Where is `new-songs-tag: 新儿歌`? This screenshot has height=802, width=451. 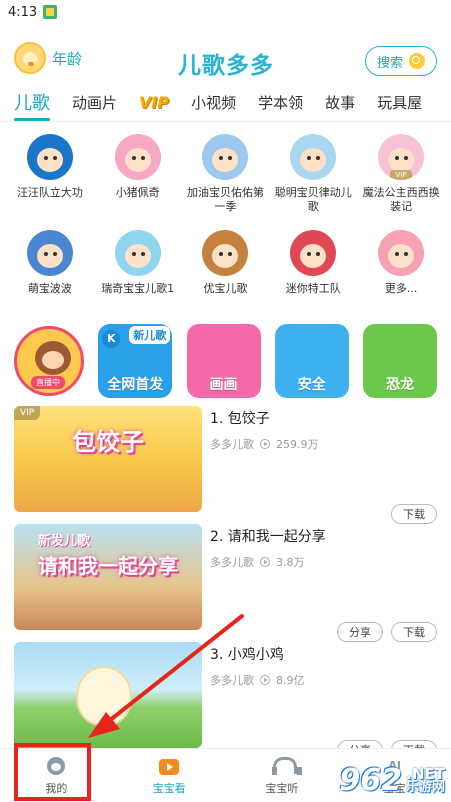 new-songs-tag: 新儿歌 is located at coordinates (150, 335).